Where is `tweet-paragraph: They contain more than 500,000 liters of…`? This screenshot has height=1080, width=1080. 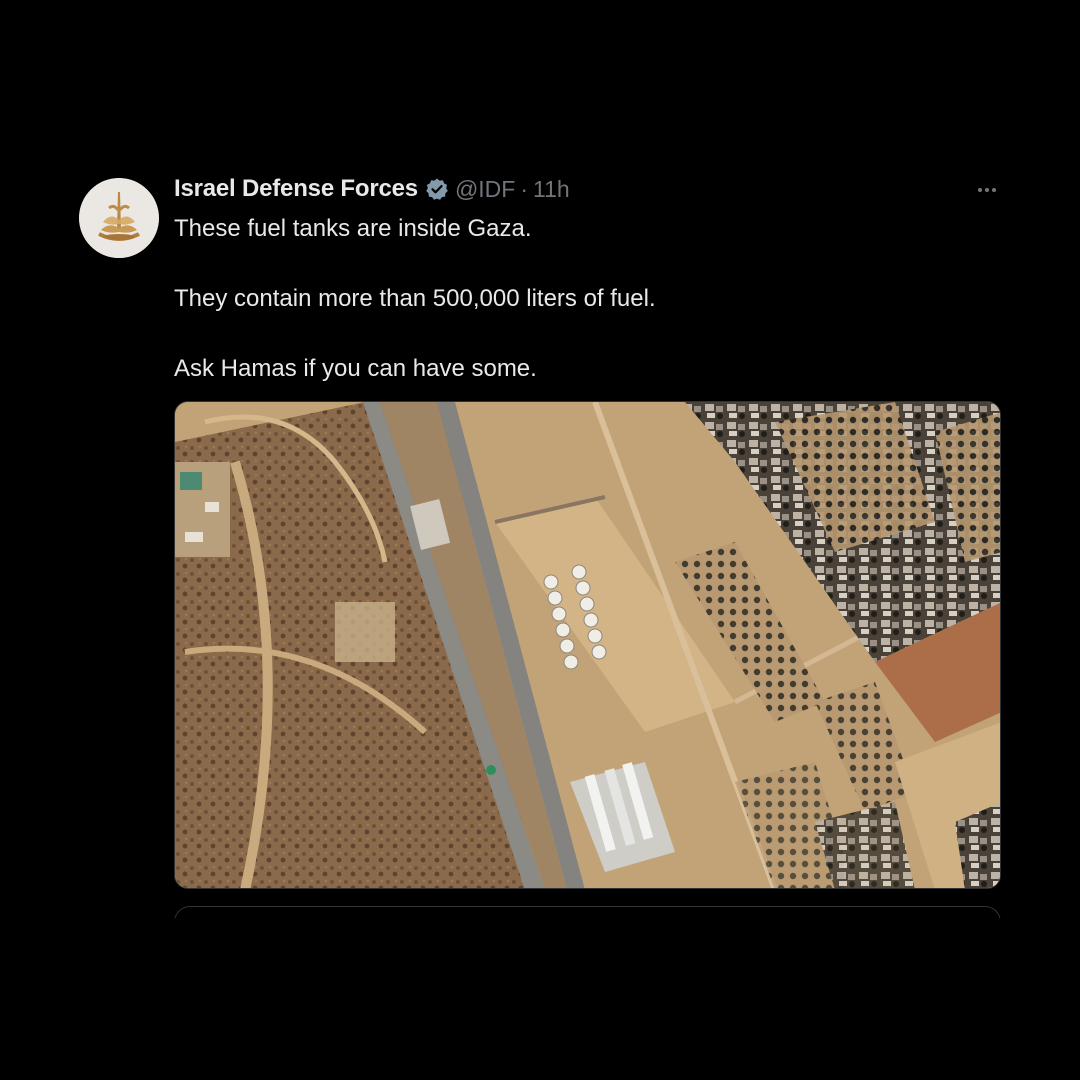 tweet-paragraph: They contain more than 500,000 liters of… is located at coordinates (415, 298).